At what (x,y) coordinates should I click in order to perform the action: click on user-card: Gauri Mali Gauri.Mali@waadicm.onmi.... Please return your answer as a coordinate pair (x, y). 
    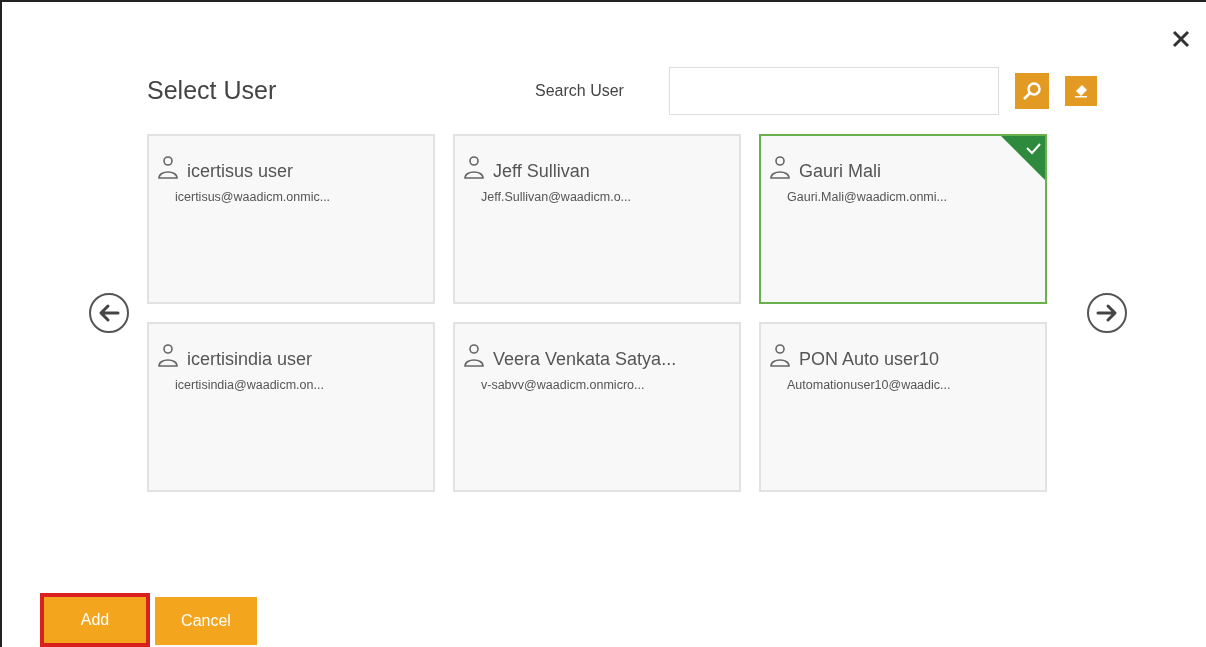
    Looking at the image, I should click on (903, 219).